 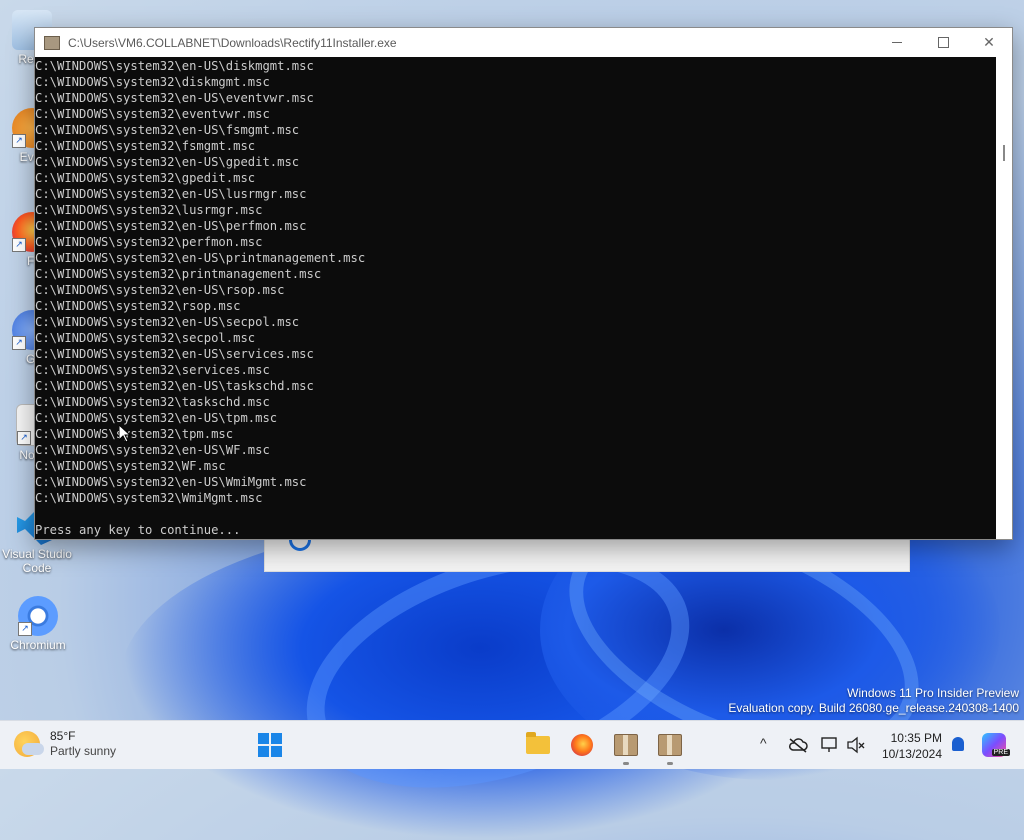 What do you see at coordinates (63, 736) in the screenshot?
I see `weather-temp: 85°F` at bounding box center [63, 736].